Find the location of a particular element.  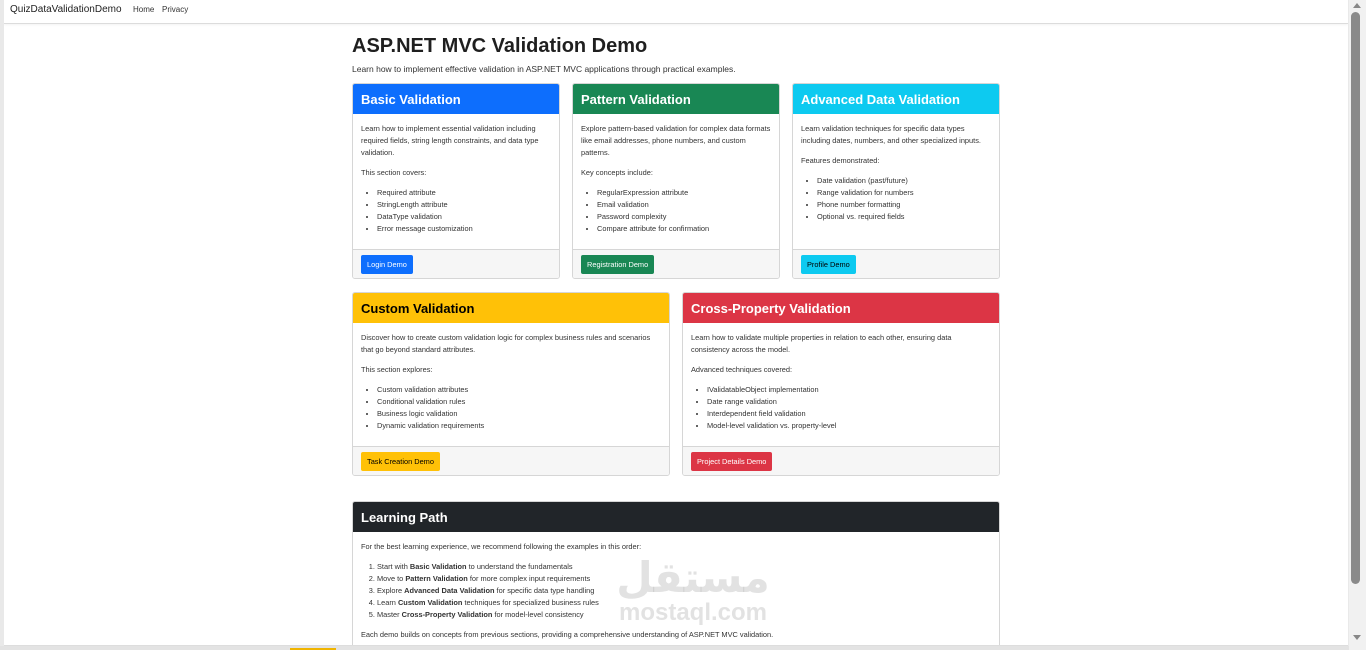

registration-demo-button: Registration Demo is located at coordinates (618, 264).